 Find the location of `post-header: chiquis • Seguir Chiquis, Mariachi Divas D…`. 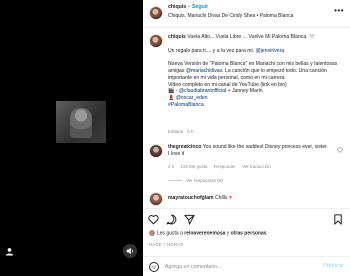

post-header: chiquis • Seguir Chiquis, Mariachi Divas D… is located at coordinates (246, 14).